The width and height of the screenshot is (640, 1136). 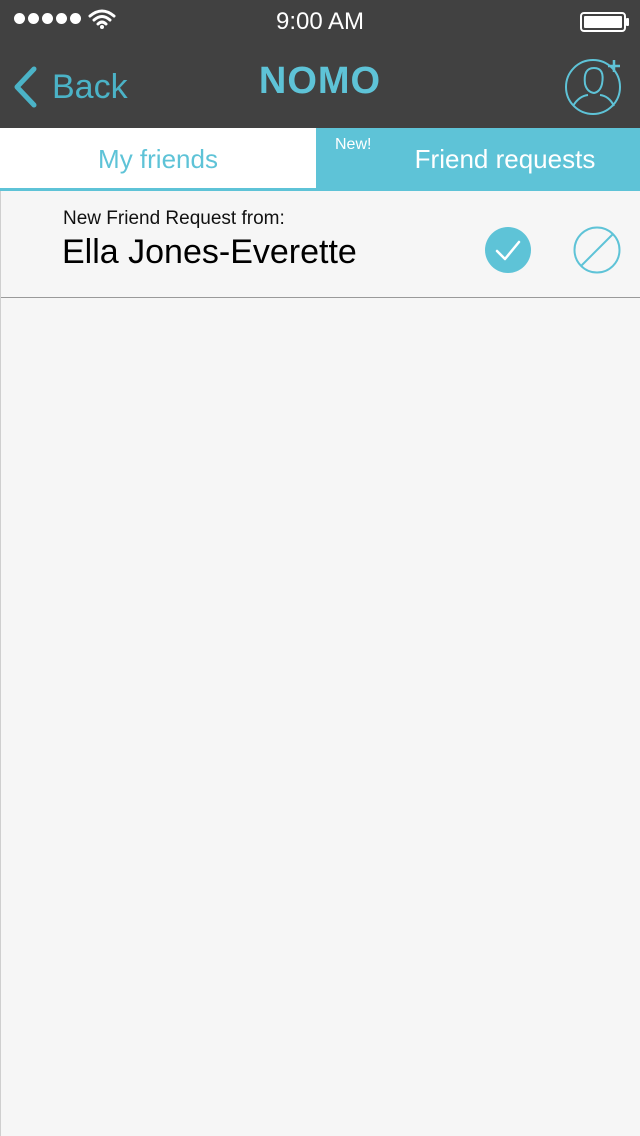 I want to click on app-title: NOMO, so click(x=320, y=81).